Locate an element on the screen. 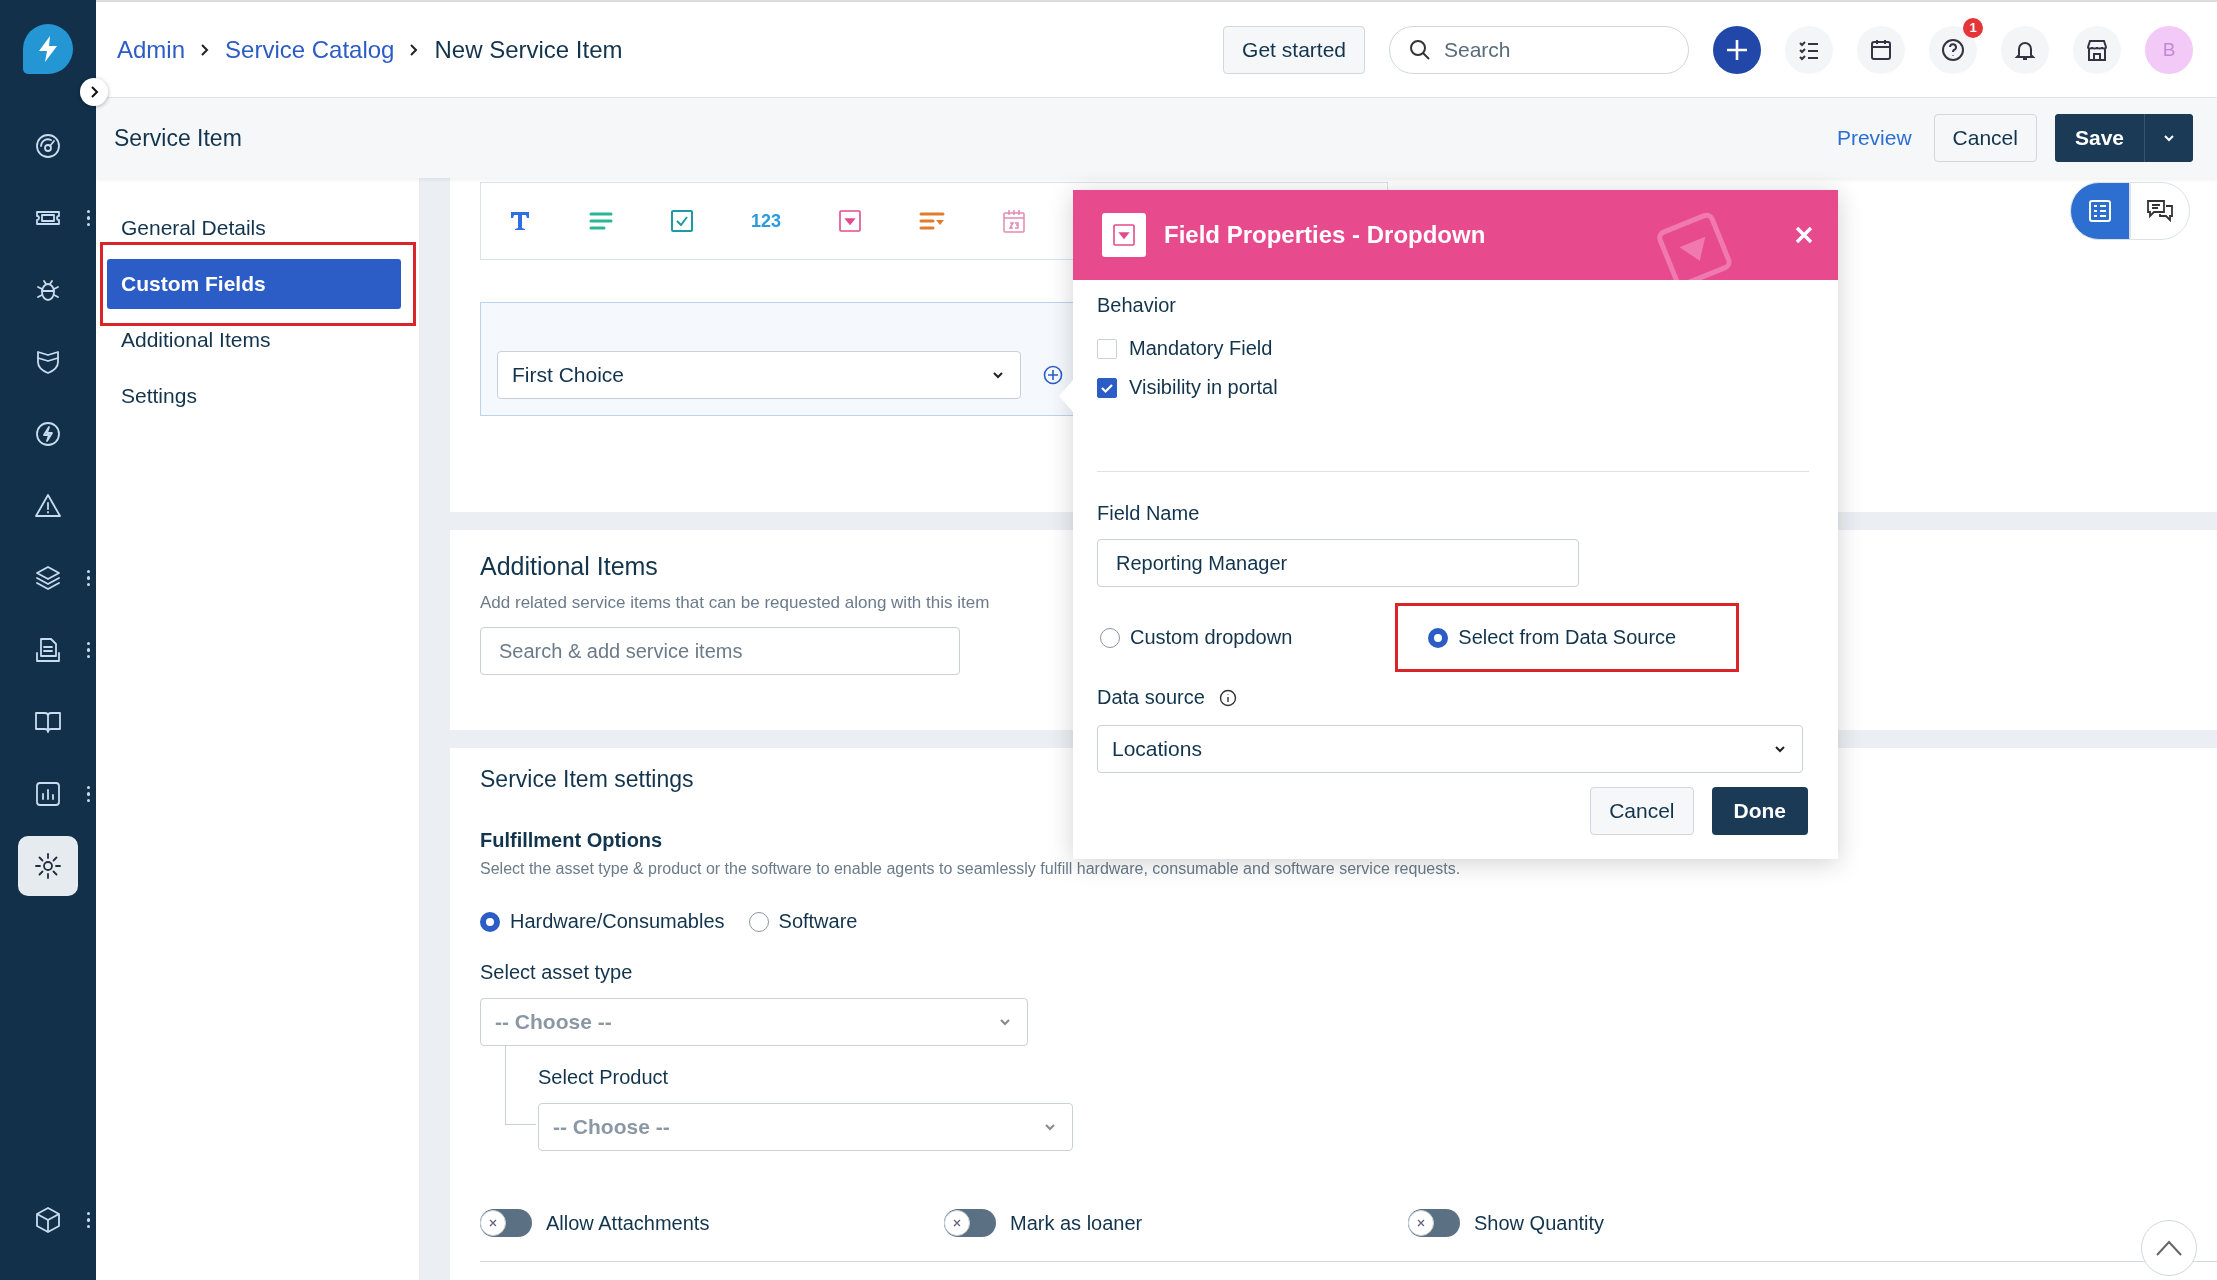 Image resolution: width=2217 pixels, height=1280 pixels. section-label: Behavior is located at coordinates (1137, 305).